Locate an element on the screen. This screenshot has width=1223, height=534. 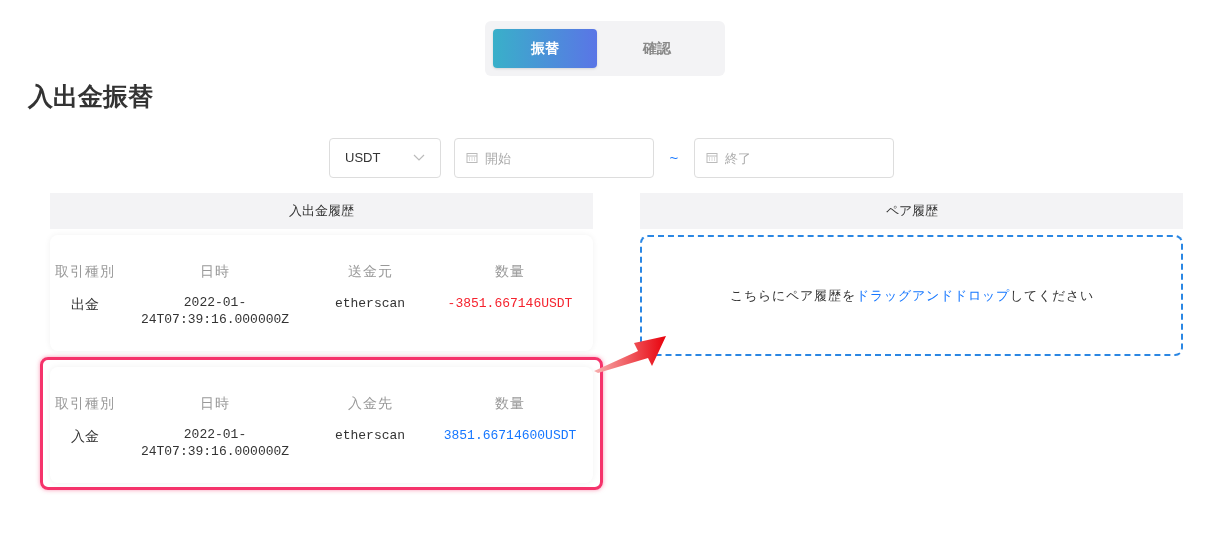
record-amount: -3851.667146USDT is located at coordinates (510, 304).